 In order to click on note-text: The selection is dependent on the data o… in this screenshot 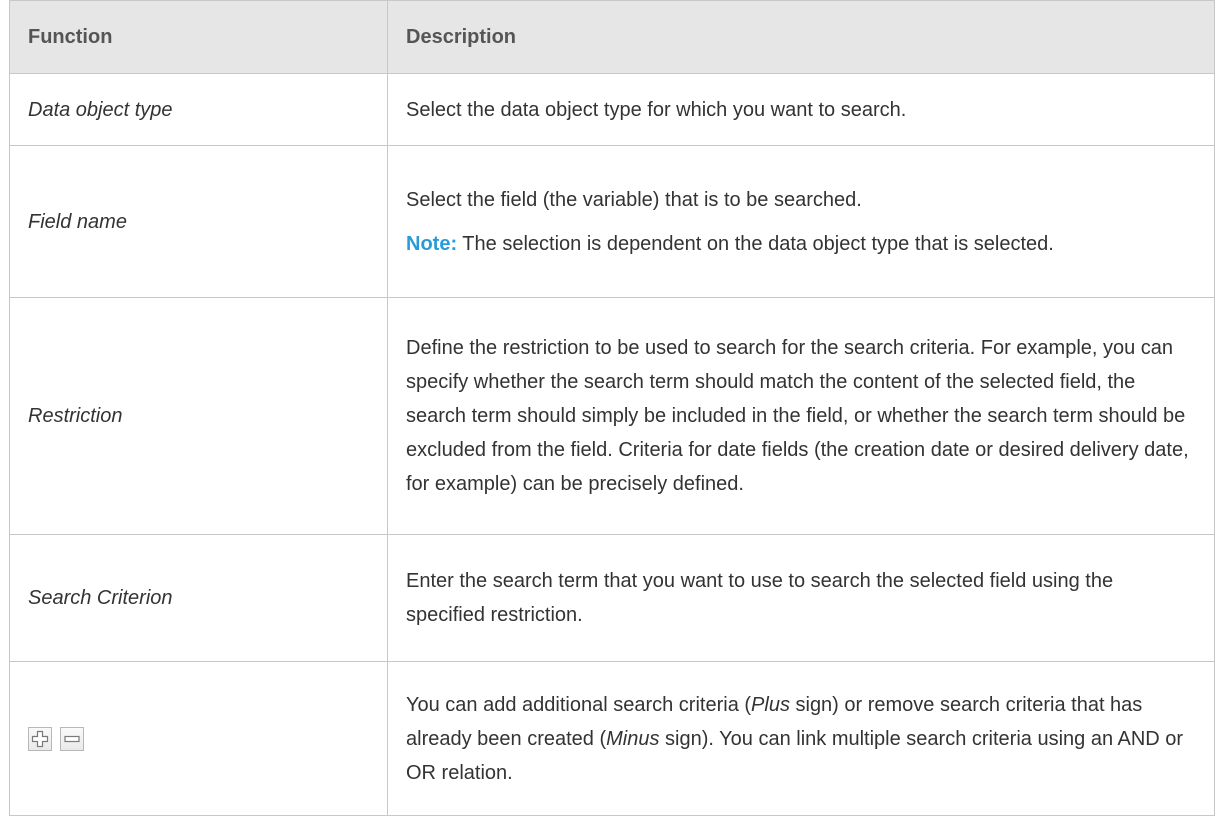, I will do `click(755, 243)`.